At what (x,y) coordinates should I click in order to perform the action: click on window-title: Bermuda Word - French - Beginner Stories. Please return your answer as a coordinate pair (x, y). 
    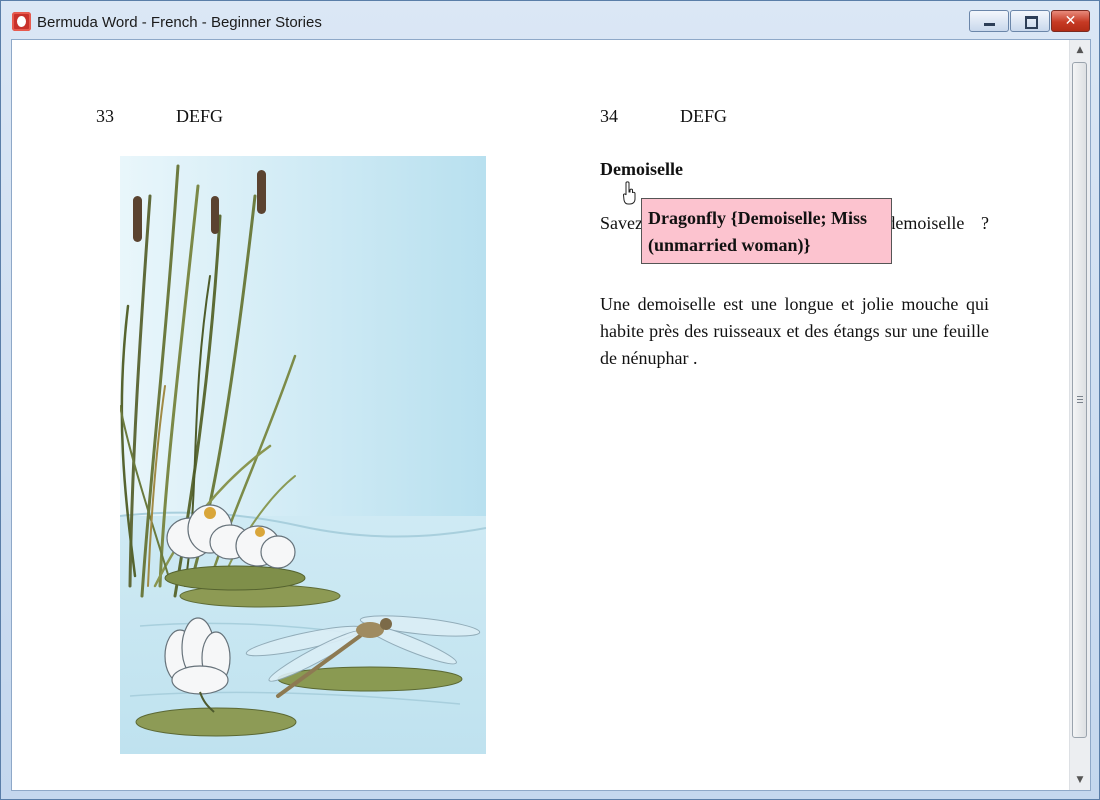
    Looking at the image, I should click on (179, 22).